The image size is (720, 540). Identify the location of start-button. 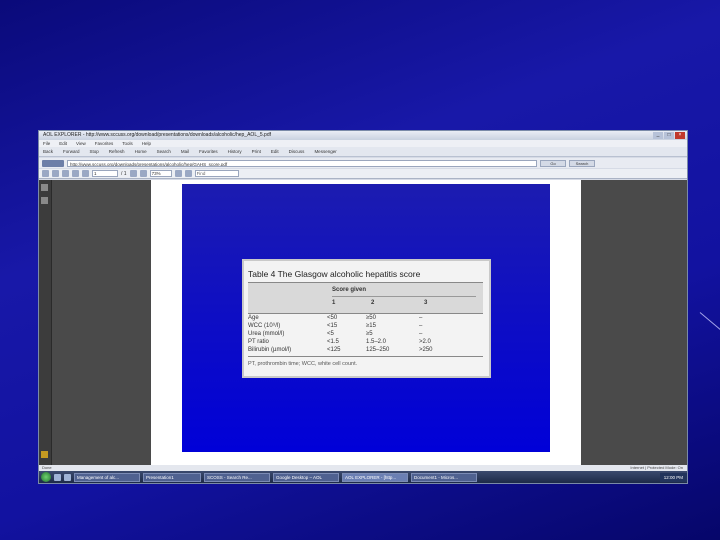
(46, 477).